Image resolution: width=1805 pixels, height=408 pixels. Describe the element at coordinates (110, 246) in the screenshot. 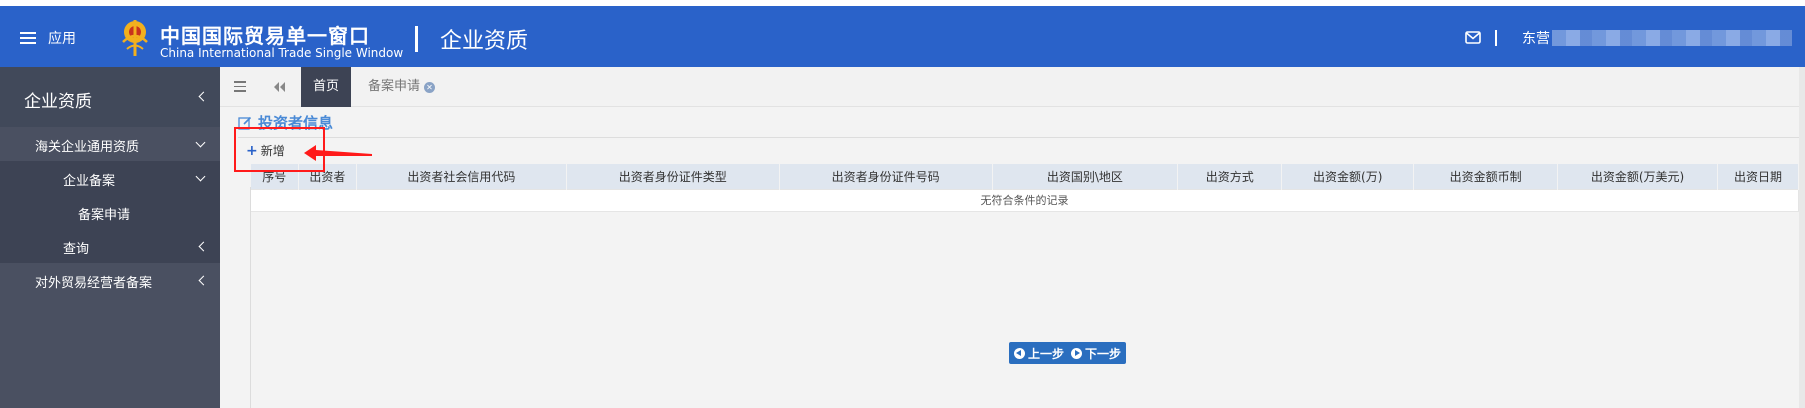

I see `sidebar-item-query: 查询` at that location.